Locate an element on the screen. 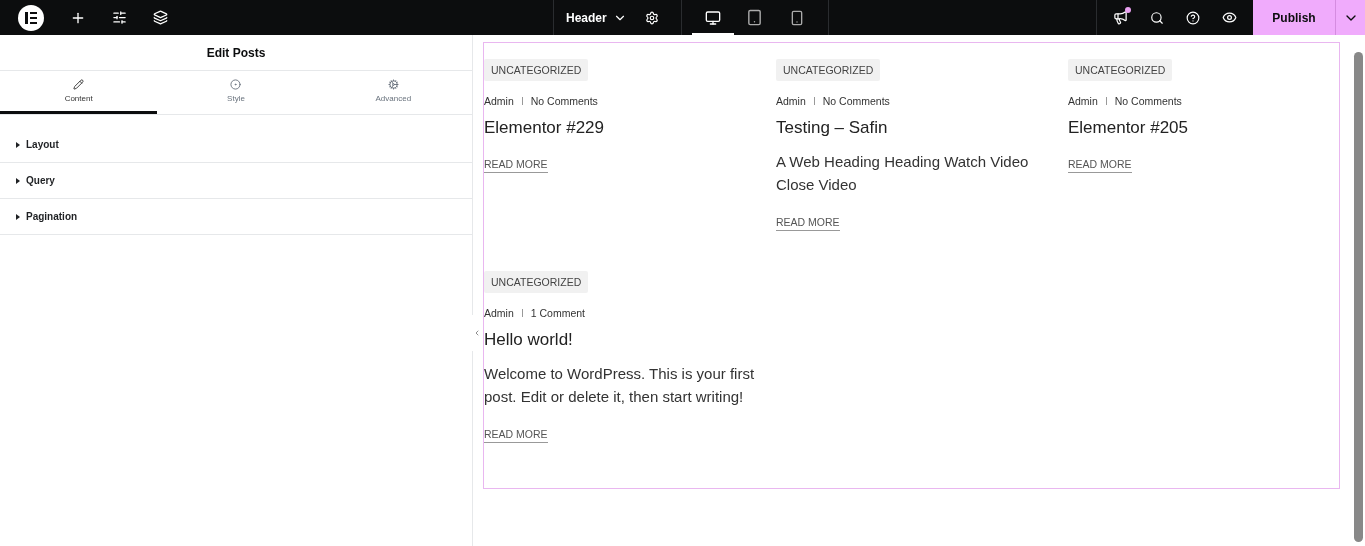 The width and height of the screenshot is (1365, 546). eye-icon is located at coordinates (1229, 17).